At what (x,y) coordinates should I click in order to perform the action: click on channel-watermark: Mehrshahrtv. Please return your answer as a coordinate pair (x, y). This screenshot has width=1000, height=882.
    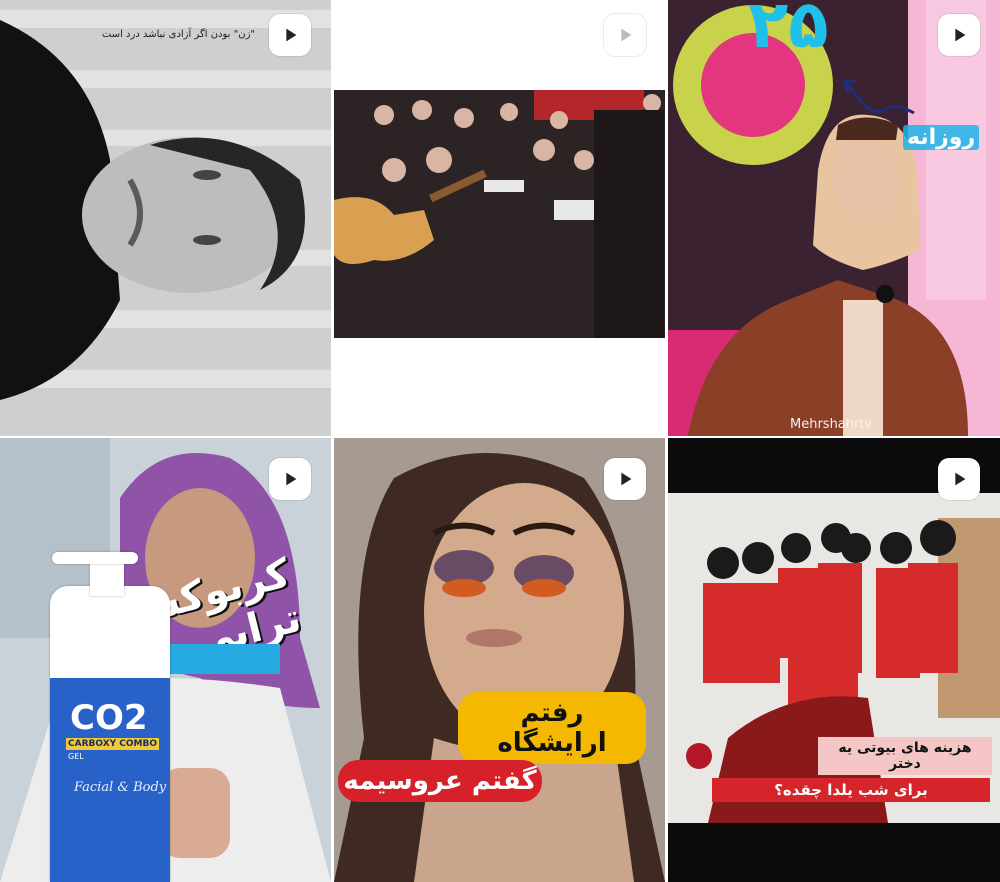
    Looking at the image, I should click on (831, 424).